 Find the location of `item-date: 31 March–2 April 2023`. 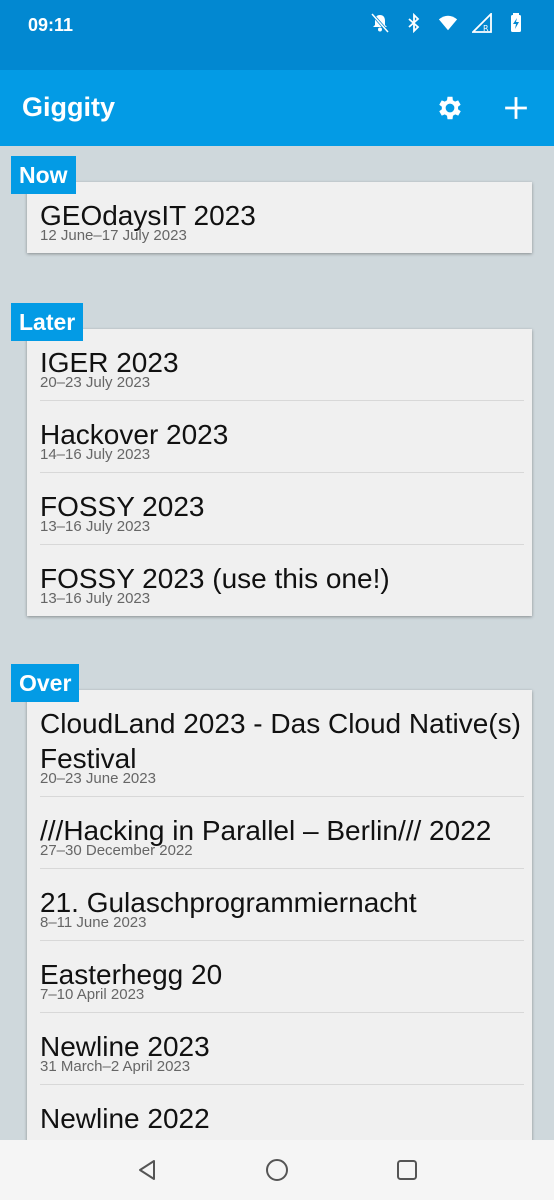

item-date: 31 March–2 April 2023 is located at coordinates (115, 1066).